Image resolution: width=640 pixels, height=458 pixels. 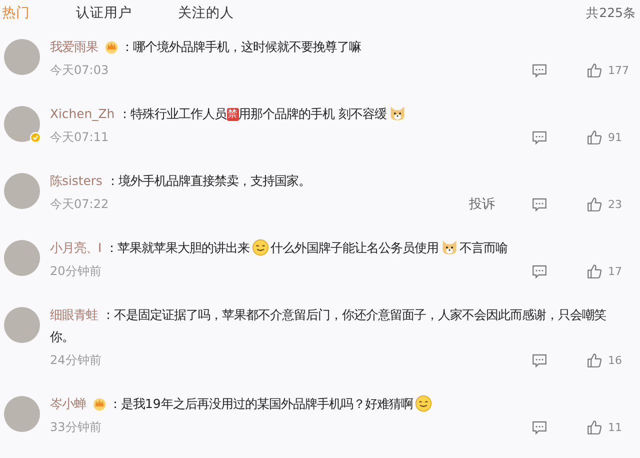 I want to click on comment-time: 24分钟前, so click(x=76, y=360).